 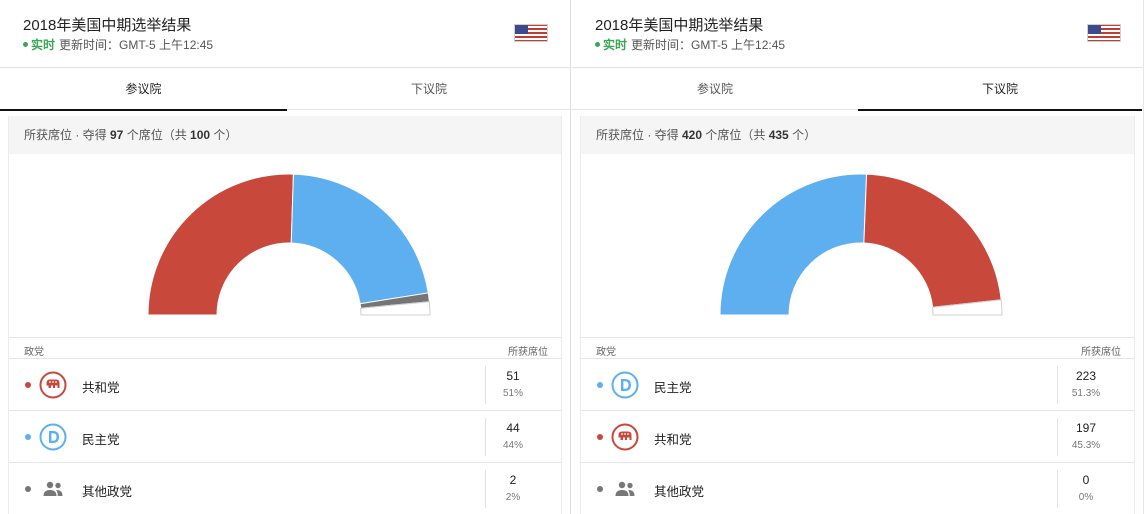 What do you see at coordinates (285, 385) in the screenshot?
I see `table-row: 共和党 51 51%` at bounding box center [285, 385].